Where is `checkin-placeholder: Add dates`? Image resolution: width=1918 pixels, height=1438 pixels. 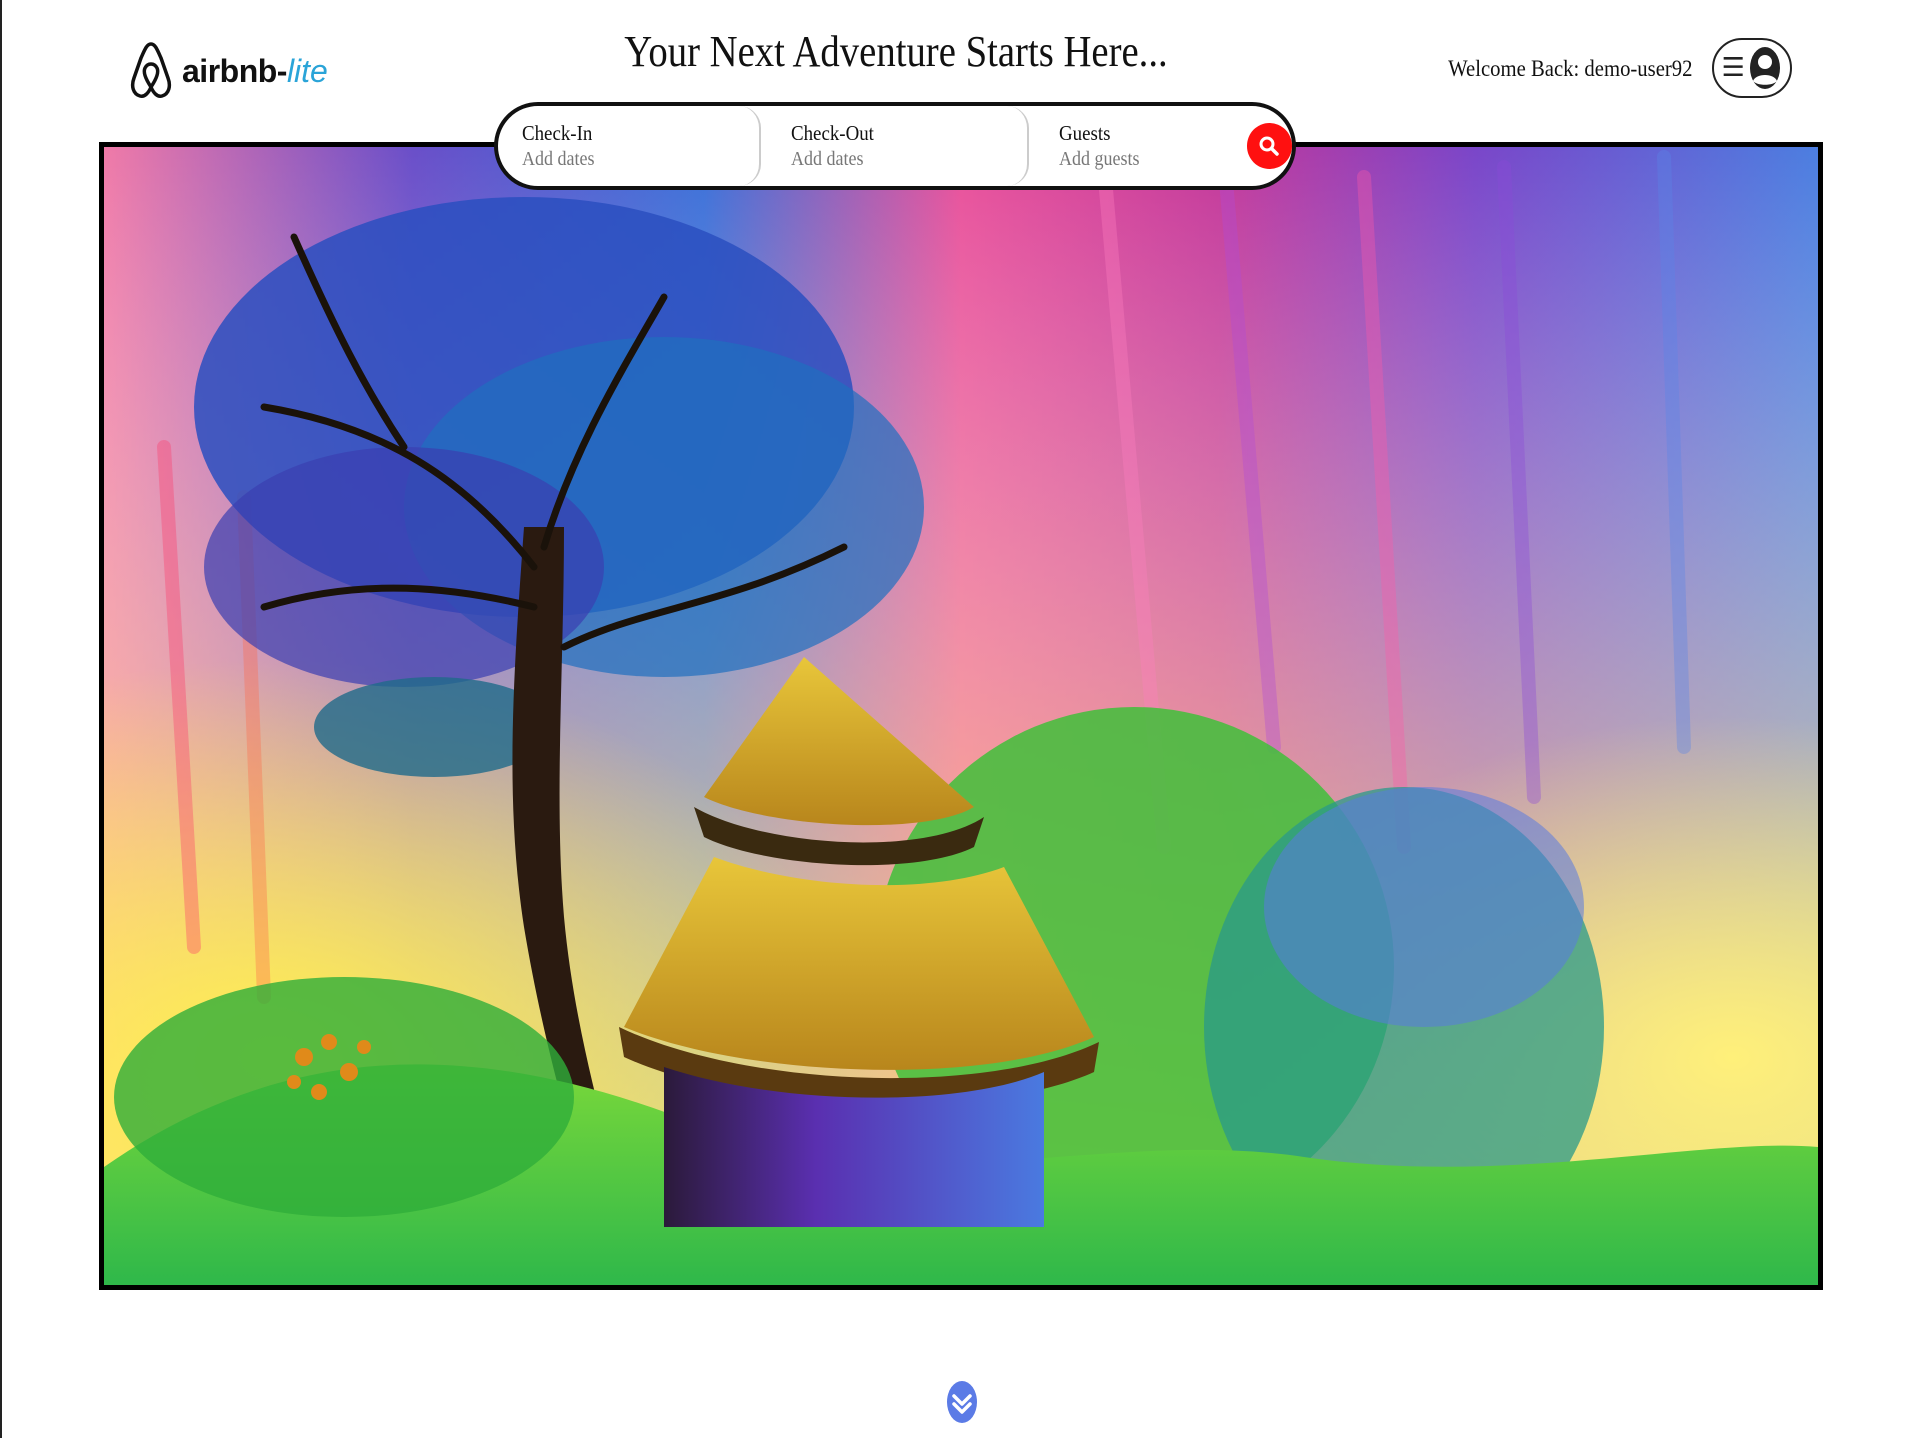 checkin-placeholder: Add dates is located at coordinates (558, 159).